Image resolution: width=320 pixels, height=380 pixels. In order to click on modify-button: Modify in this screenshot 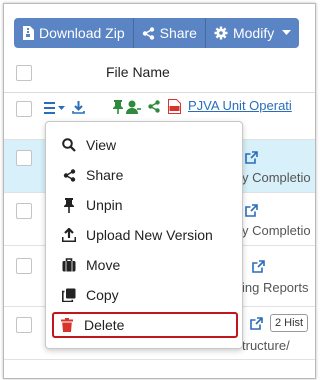, I will do `click(252, 33)`.